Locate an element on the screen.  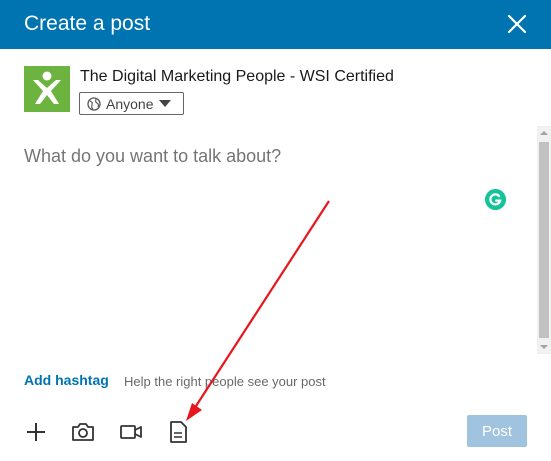
document-icon is located at coordinates (178, 432).